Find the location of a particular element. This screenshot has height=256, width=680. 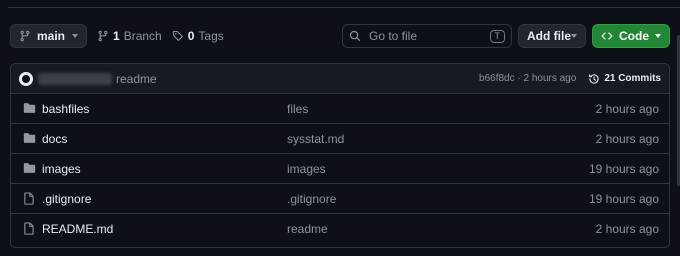

search-placeholder: Go to file is located at coordinates (393, 36).